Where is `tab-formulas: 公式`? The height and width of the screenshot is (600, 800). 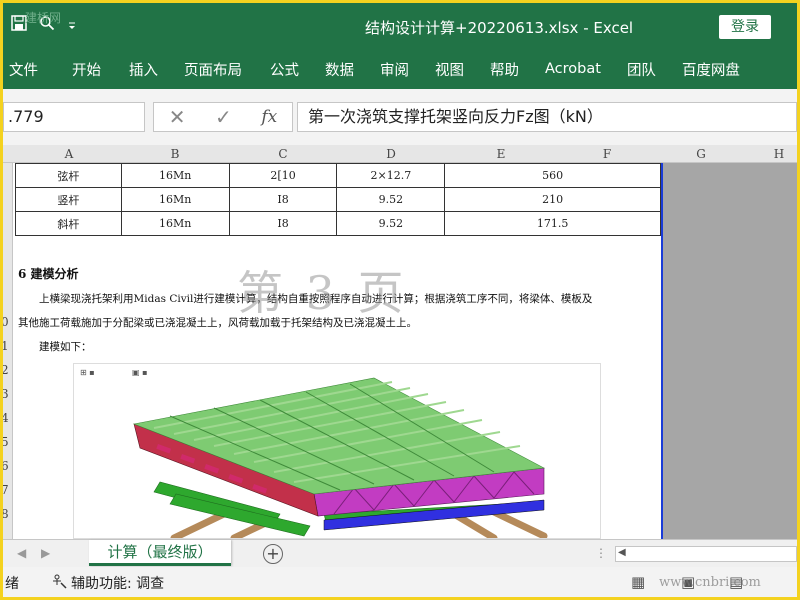
tab-formulas: 公式 is located at coordinates (284, 69).